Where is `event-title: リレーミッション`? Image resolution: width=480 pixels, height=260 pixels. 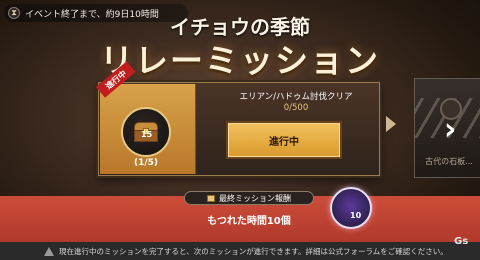
event-title: リレーミッション is located at coordinates (240, 60).